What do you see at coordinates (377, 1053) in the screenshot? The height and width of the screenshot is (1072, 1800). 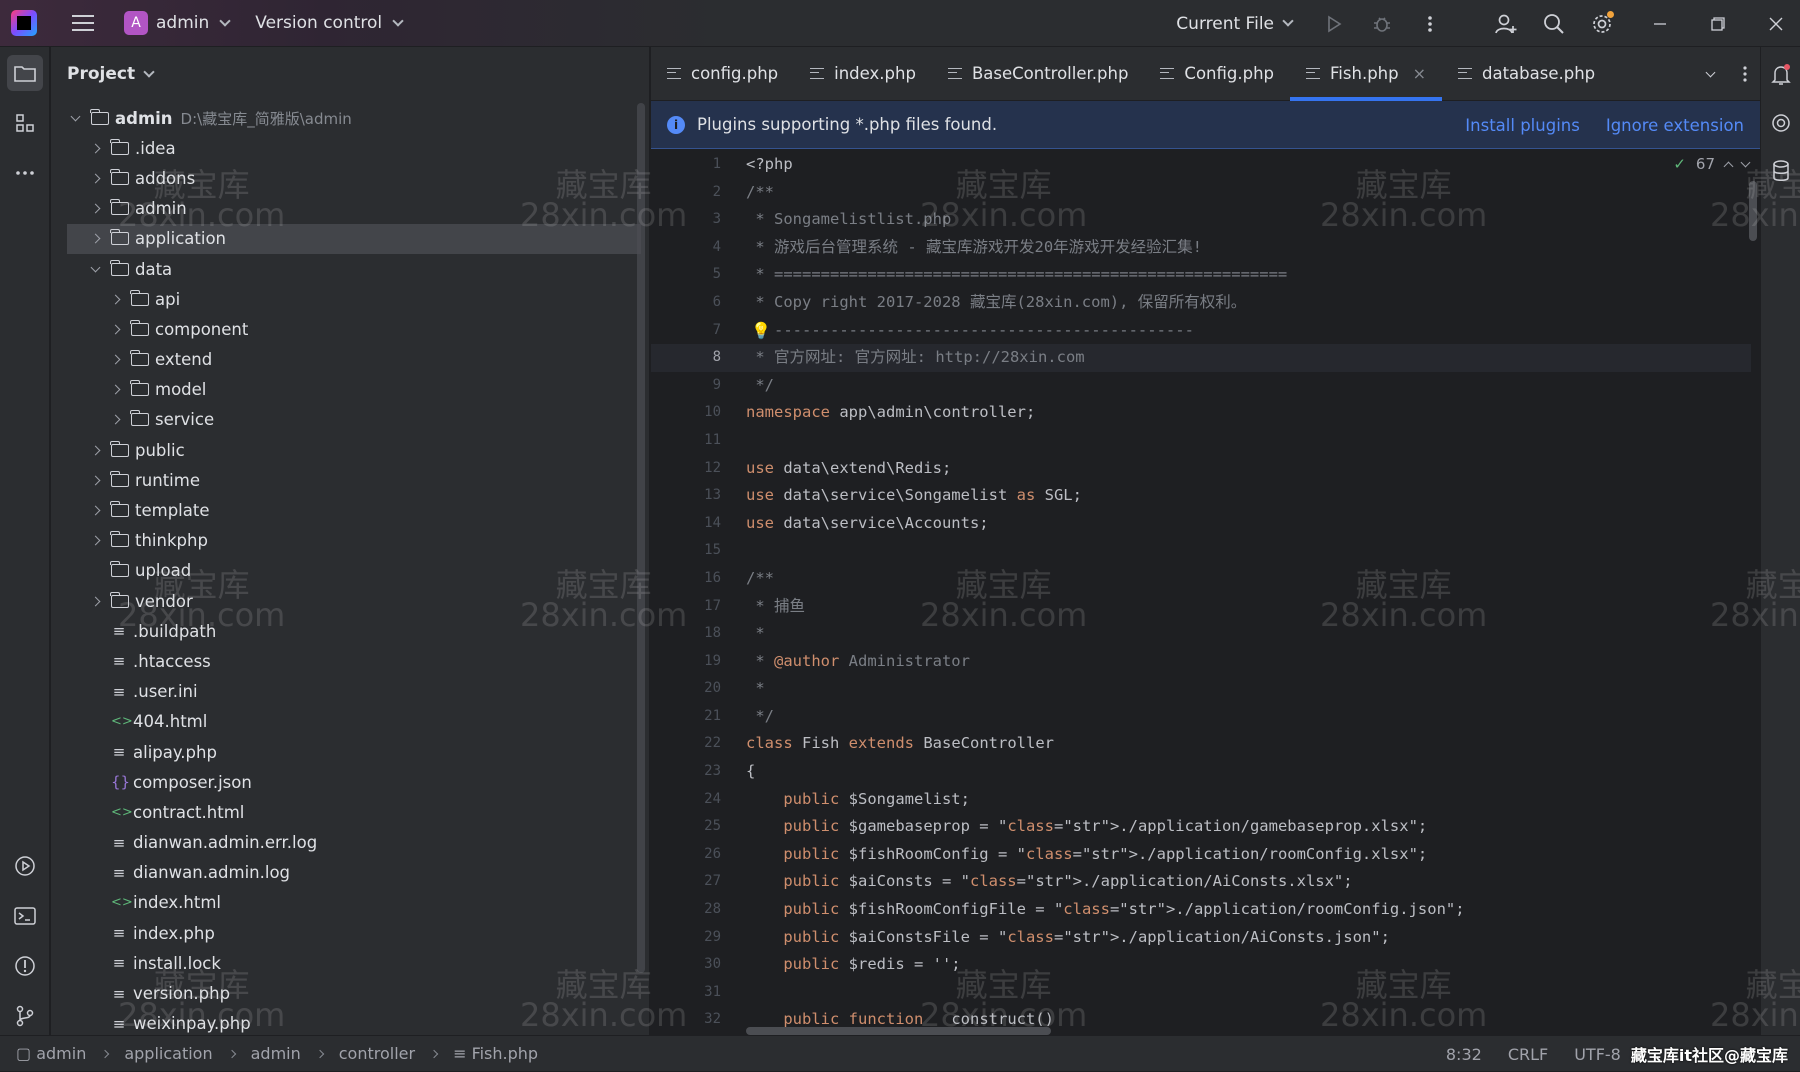 I see `breadcrumb-item: controller` at bounding box center [377, 1053].